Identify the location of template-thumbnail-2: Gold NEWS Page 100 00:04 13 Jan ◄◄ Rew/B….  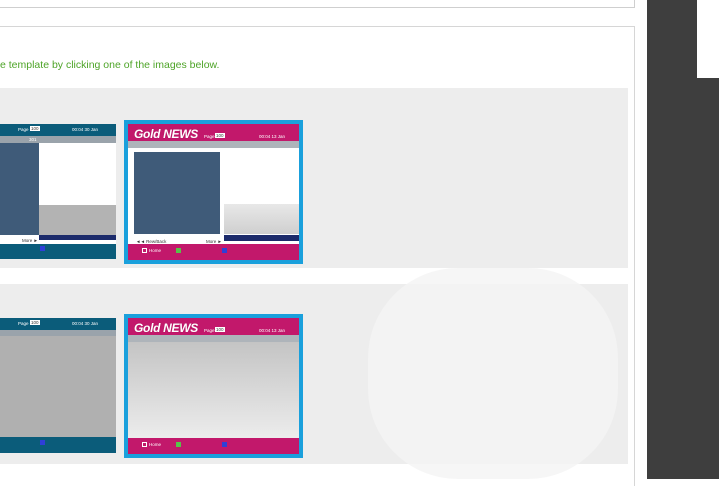
(213, 192).